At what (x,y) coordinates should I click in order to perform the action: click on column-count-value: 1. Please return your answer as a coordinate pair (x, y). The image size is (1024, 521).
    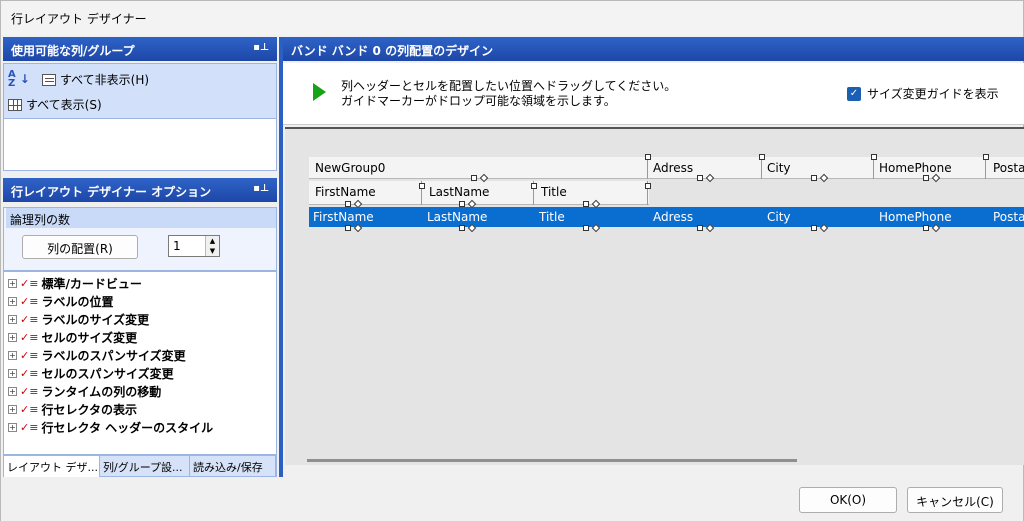
    Looking at the image, I should click on (177, 246).